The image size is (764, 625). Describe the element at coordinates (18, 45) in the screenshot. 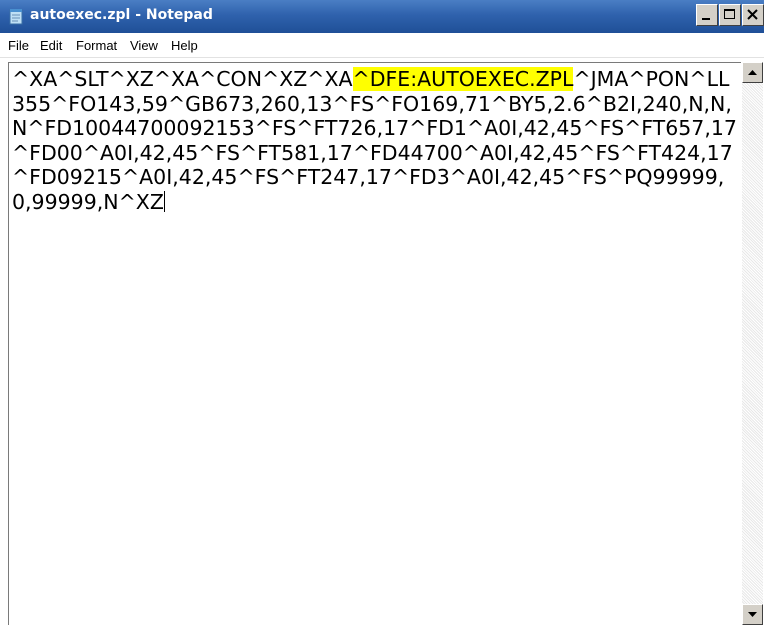

I see `menu-file: File` at that location.